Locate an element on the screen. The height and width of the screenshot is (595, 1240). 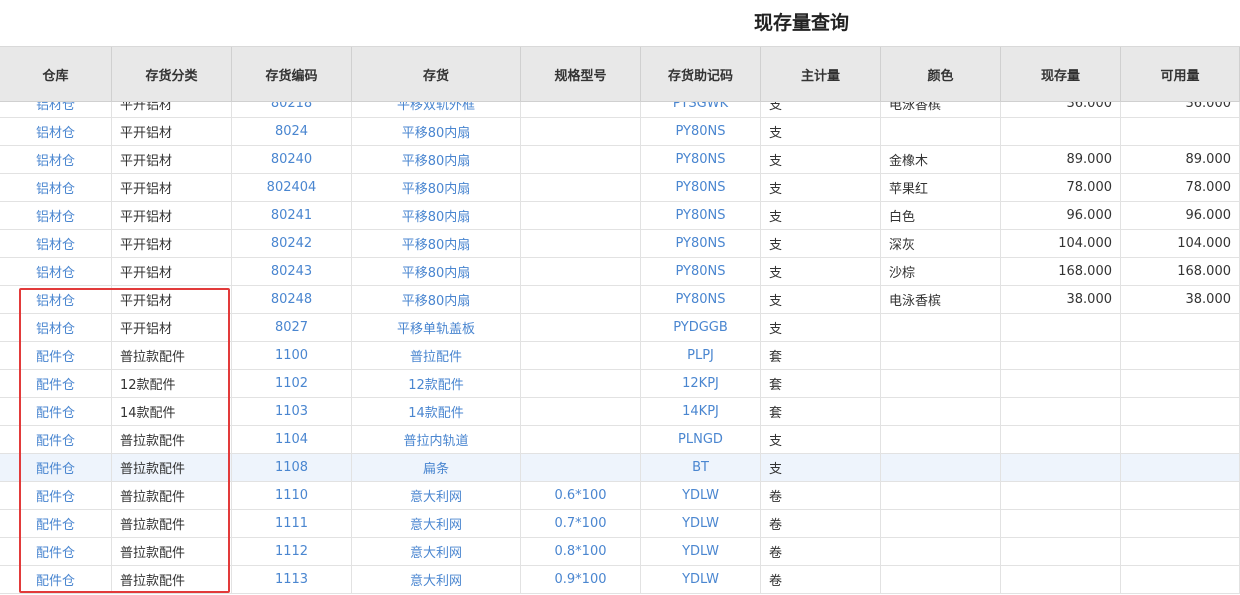
cell-code: 8027 is located at coordinates (292, 327).